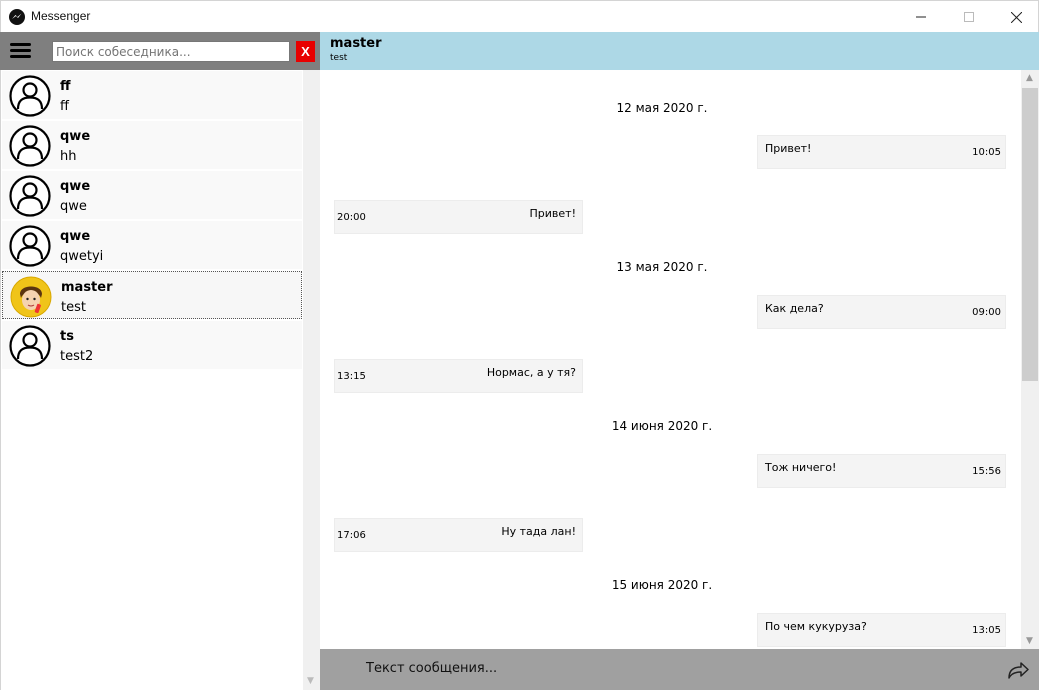  I want to click on contact-search-input, so click(171, 51).